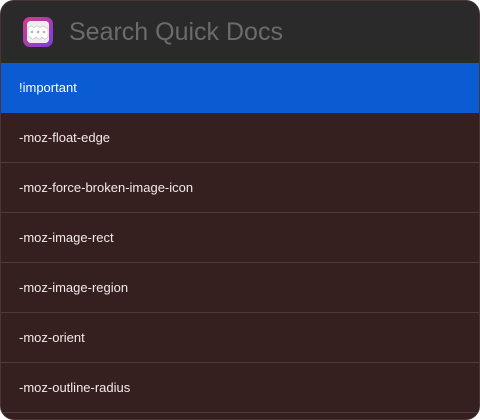 The width and height of the screenshot is (480, 420). I want to click on result-item: -moz-orient, so click(240, 338).